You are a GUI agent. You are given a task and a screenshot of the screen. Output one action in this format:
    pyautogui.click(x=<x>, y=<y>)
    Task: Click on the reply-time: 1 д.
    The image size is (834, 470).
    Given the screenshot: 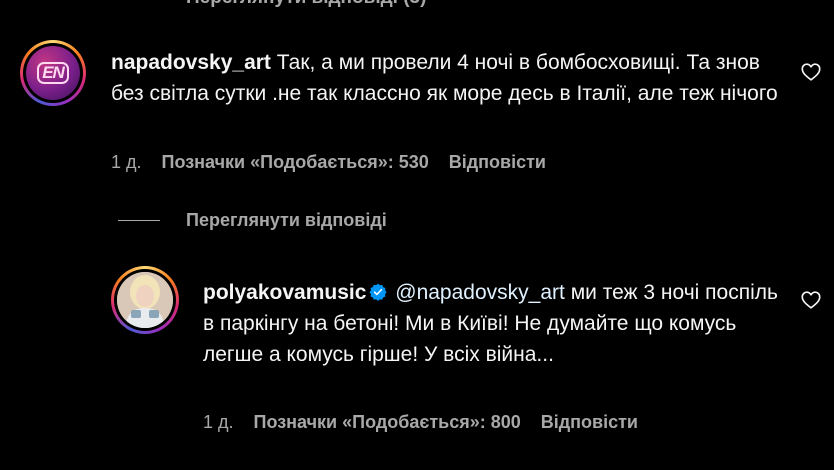 What is the action you would take?
    pyautogui.click(x=218, y=422)
    